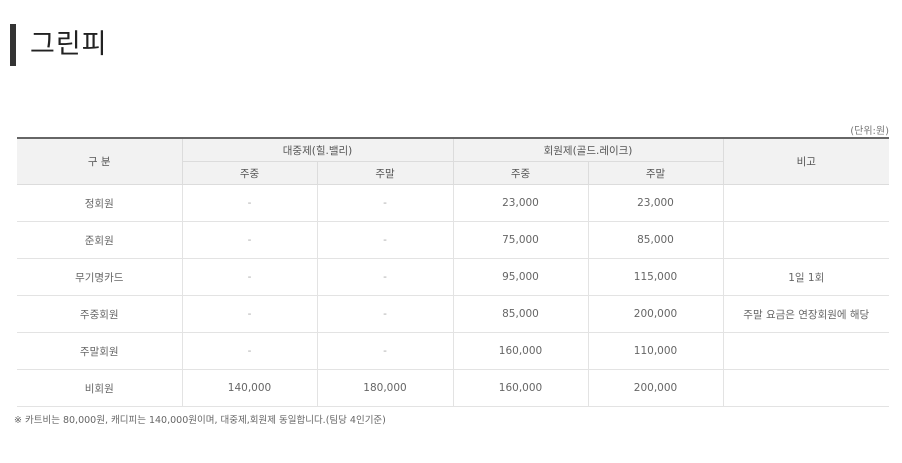 This screenshot has height=463, width=902. I want to click on member-weekday-fee: 23,000, so click(520, 203).